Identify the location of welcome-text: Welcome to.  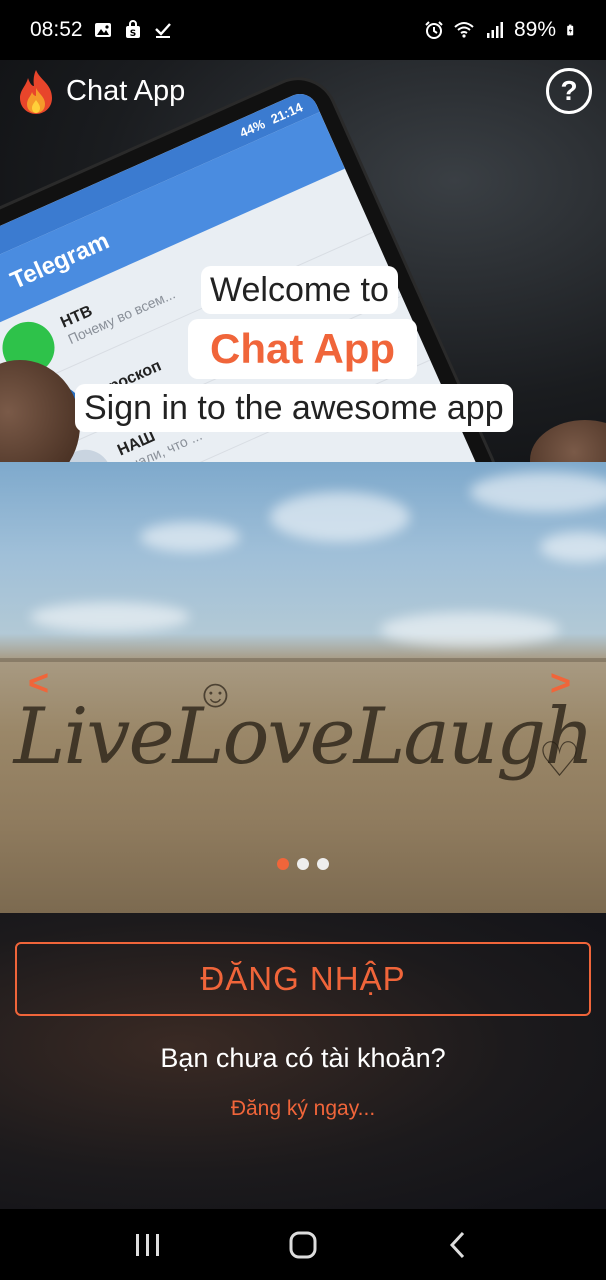
(299, 290).